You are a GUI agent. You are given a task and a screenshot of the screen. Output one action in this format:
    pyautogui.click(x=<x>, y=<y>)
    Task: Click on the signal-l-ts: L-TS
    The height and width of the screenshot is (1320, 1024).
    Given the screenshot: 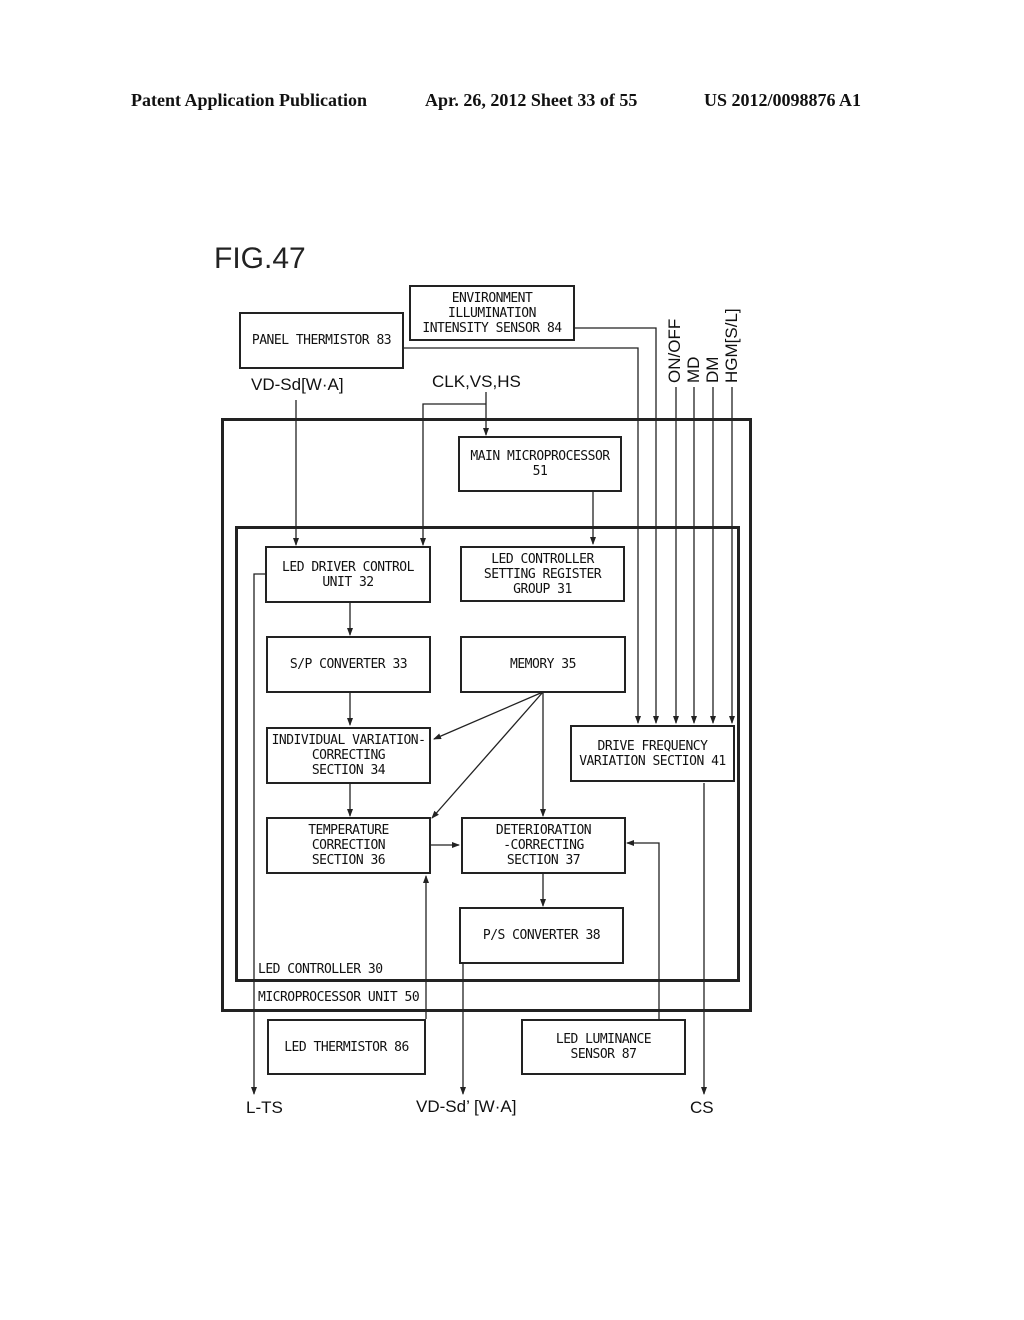 What is the action you would take?
    pyautogui.click(x=264, y=1107)
    